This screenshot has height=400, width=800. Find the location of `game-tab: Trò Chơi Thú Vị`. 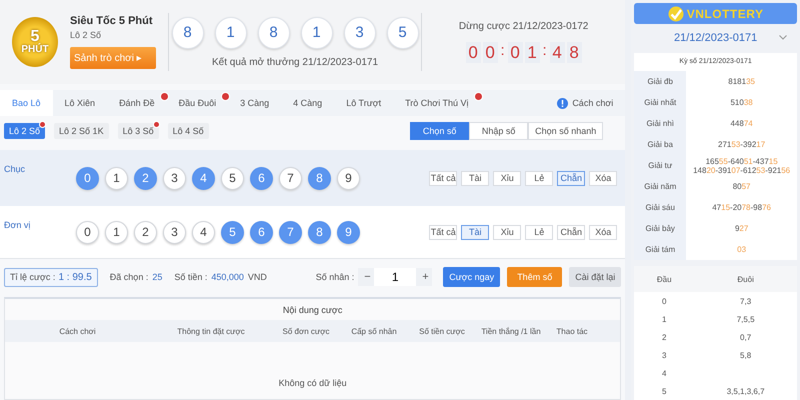

game-tab: Trò Chơi Thú Vị is located at coordinates (437, 103).